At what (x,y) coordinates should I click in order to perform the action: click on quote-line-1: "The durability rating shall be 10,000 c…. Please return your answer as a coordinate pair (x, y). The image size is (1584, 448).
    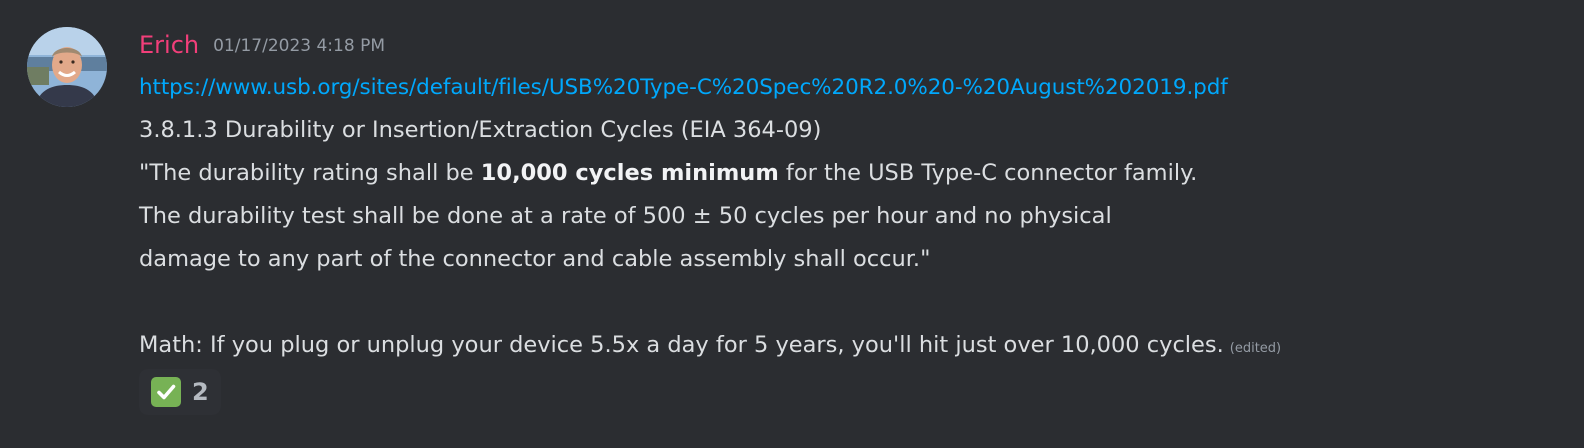
    Looking at the image, I should click on (854, 173).